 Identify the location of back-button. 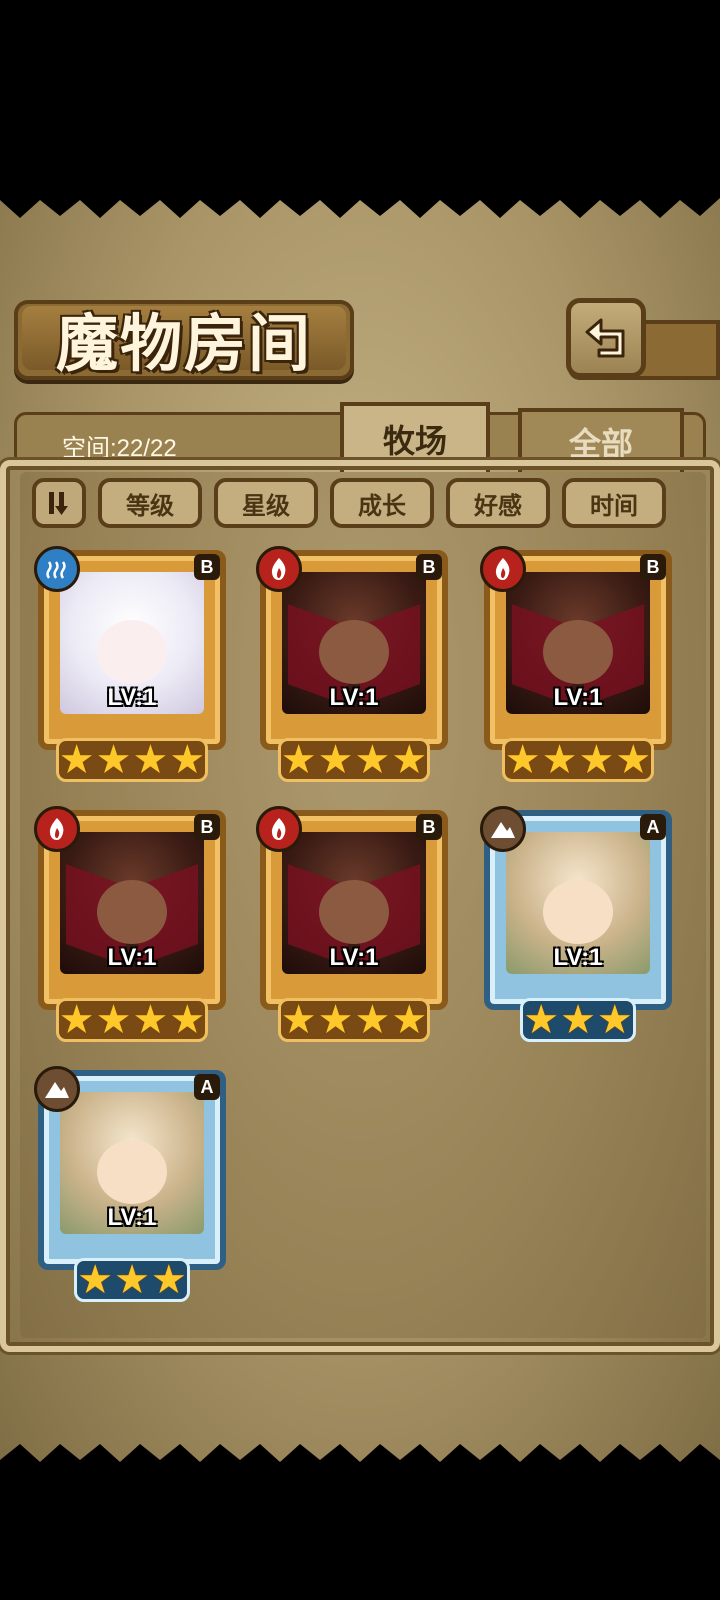
(606, 338).